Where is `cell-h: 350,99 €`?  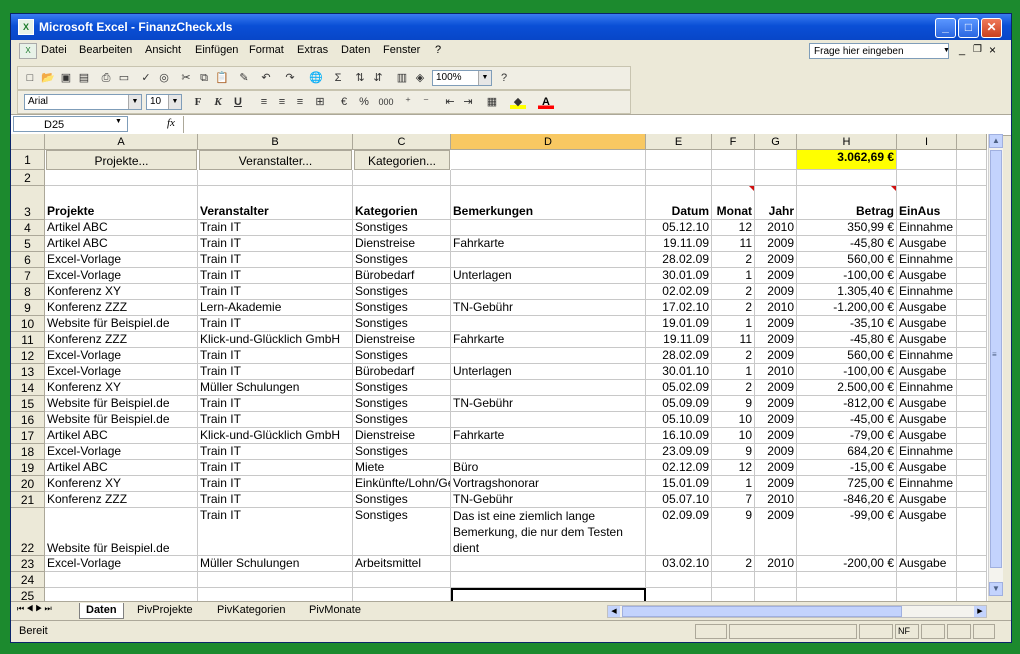 cell-h: 350,99 € is located at coordinates (847, 228).